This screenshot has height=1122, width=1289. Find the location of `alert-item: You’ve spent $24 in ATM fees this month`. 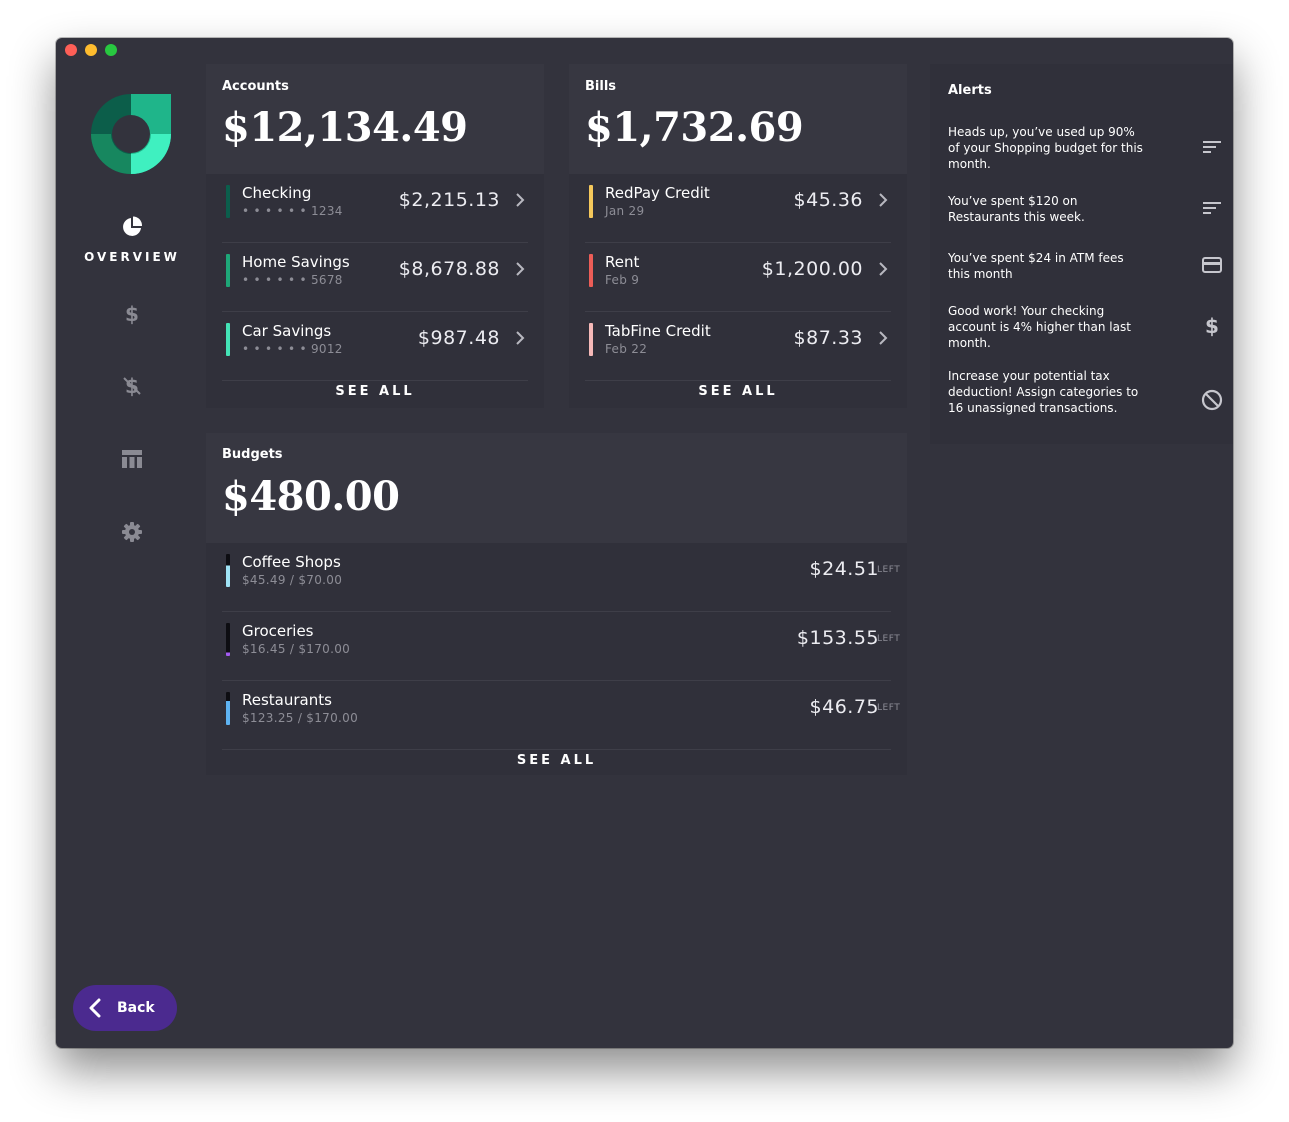

alert-item: You’ve spent $24 in ATM fees this month is located at coordinates (1036, 266).